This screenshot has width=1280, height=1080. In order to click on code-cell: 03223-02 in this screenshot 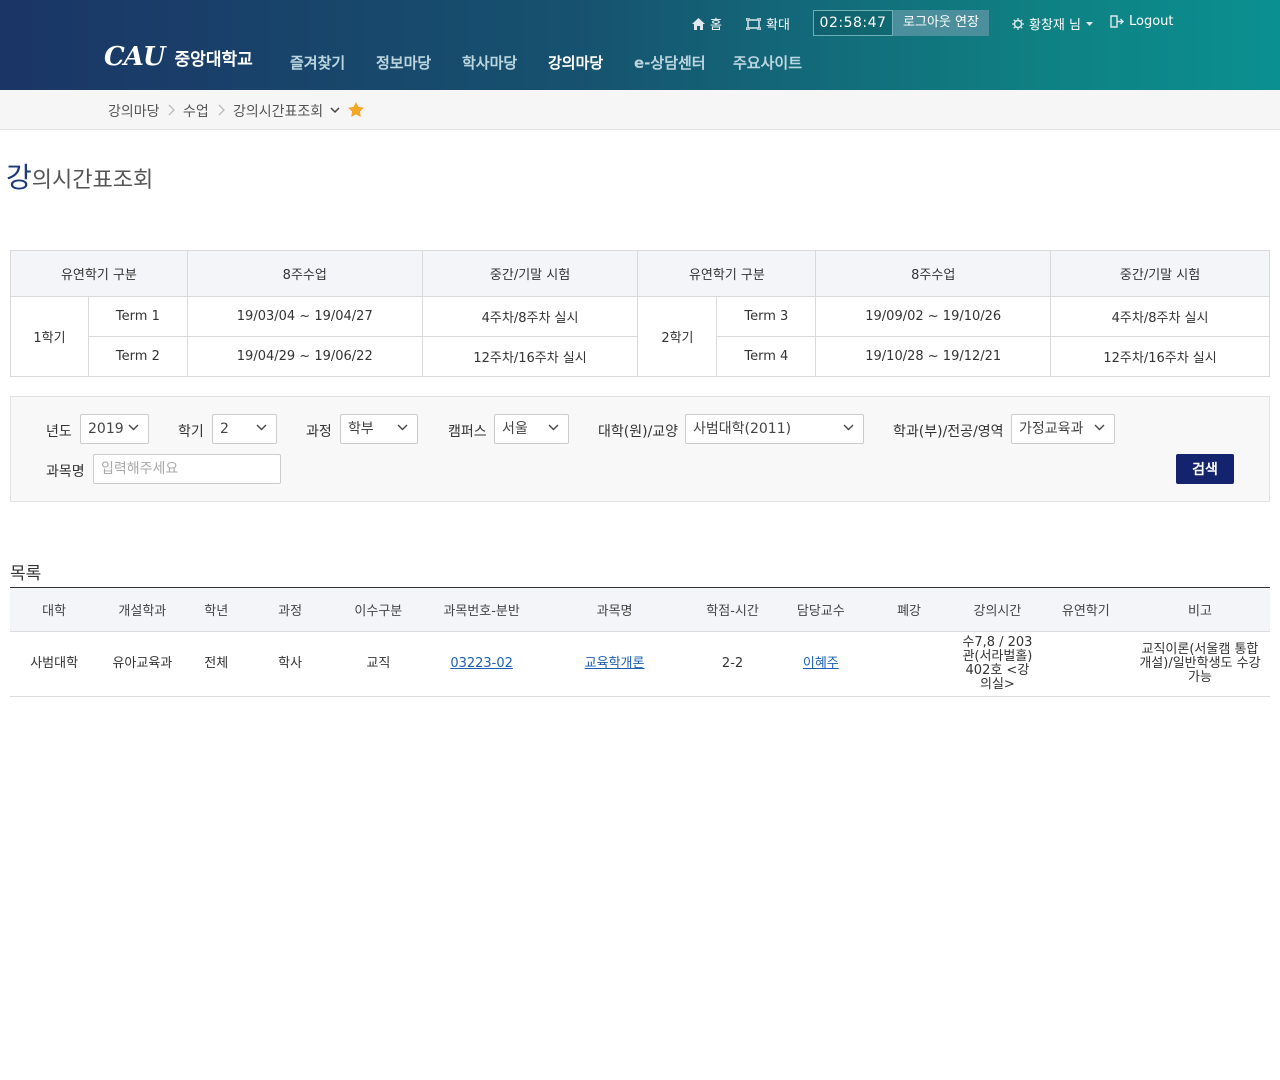, I will do `click(481, 664)`.